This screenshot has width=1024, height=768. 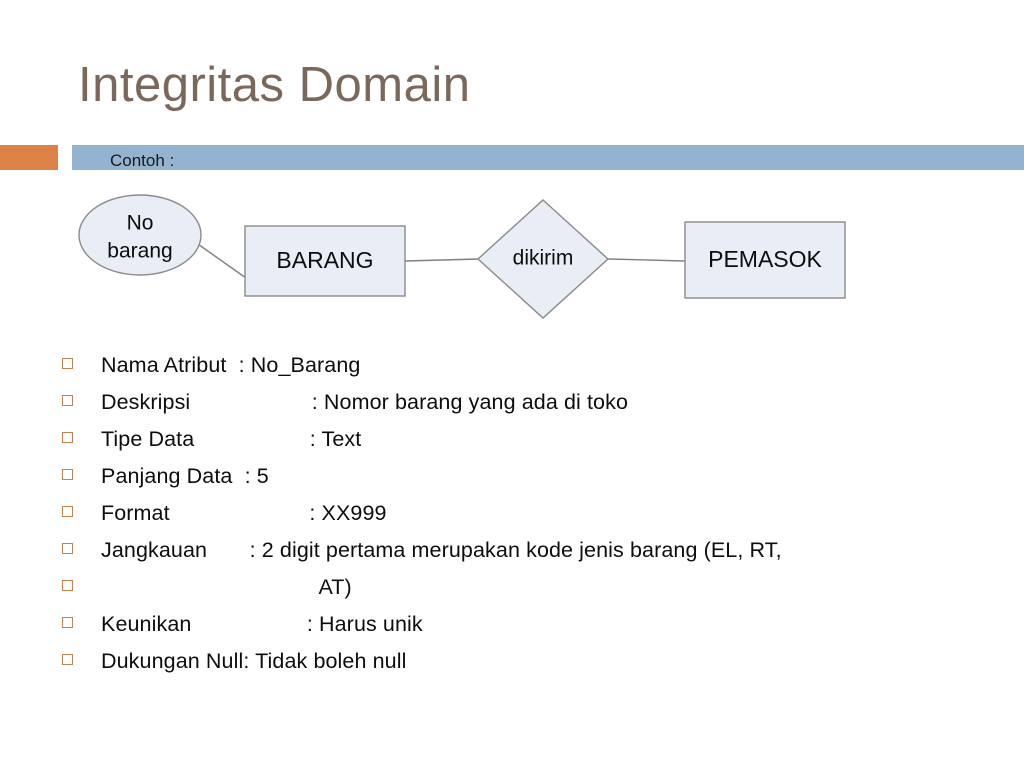 I want to click on entity-box-barang-label: BARANG, so click(x=324, y=260).